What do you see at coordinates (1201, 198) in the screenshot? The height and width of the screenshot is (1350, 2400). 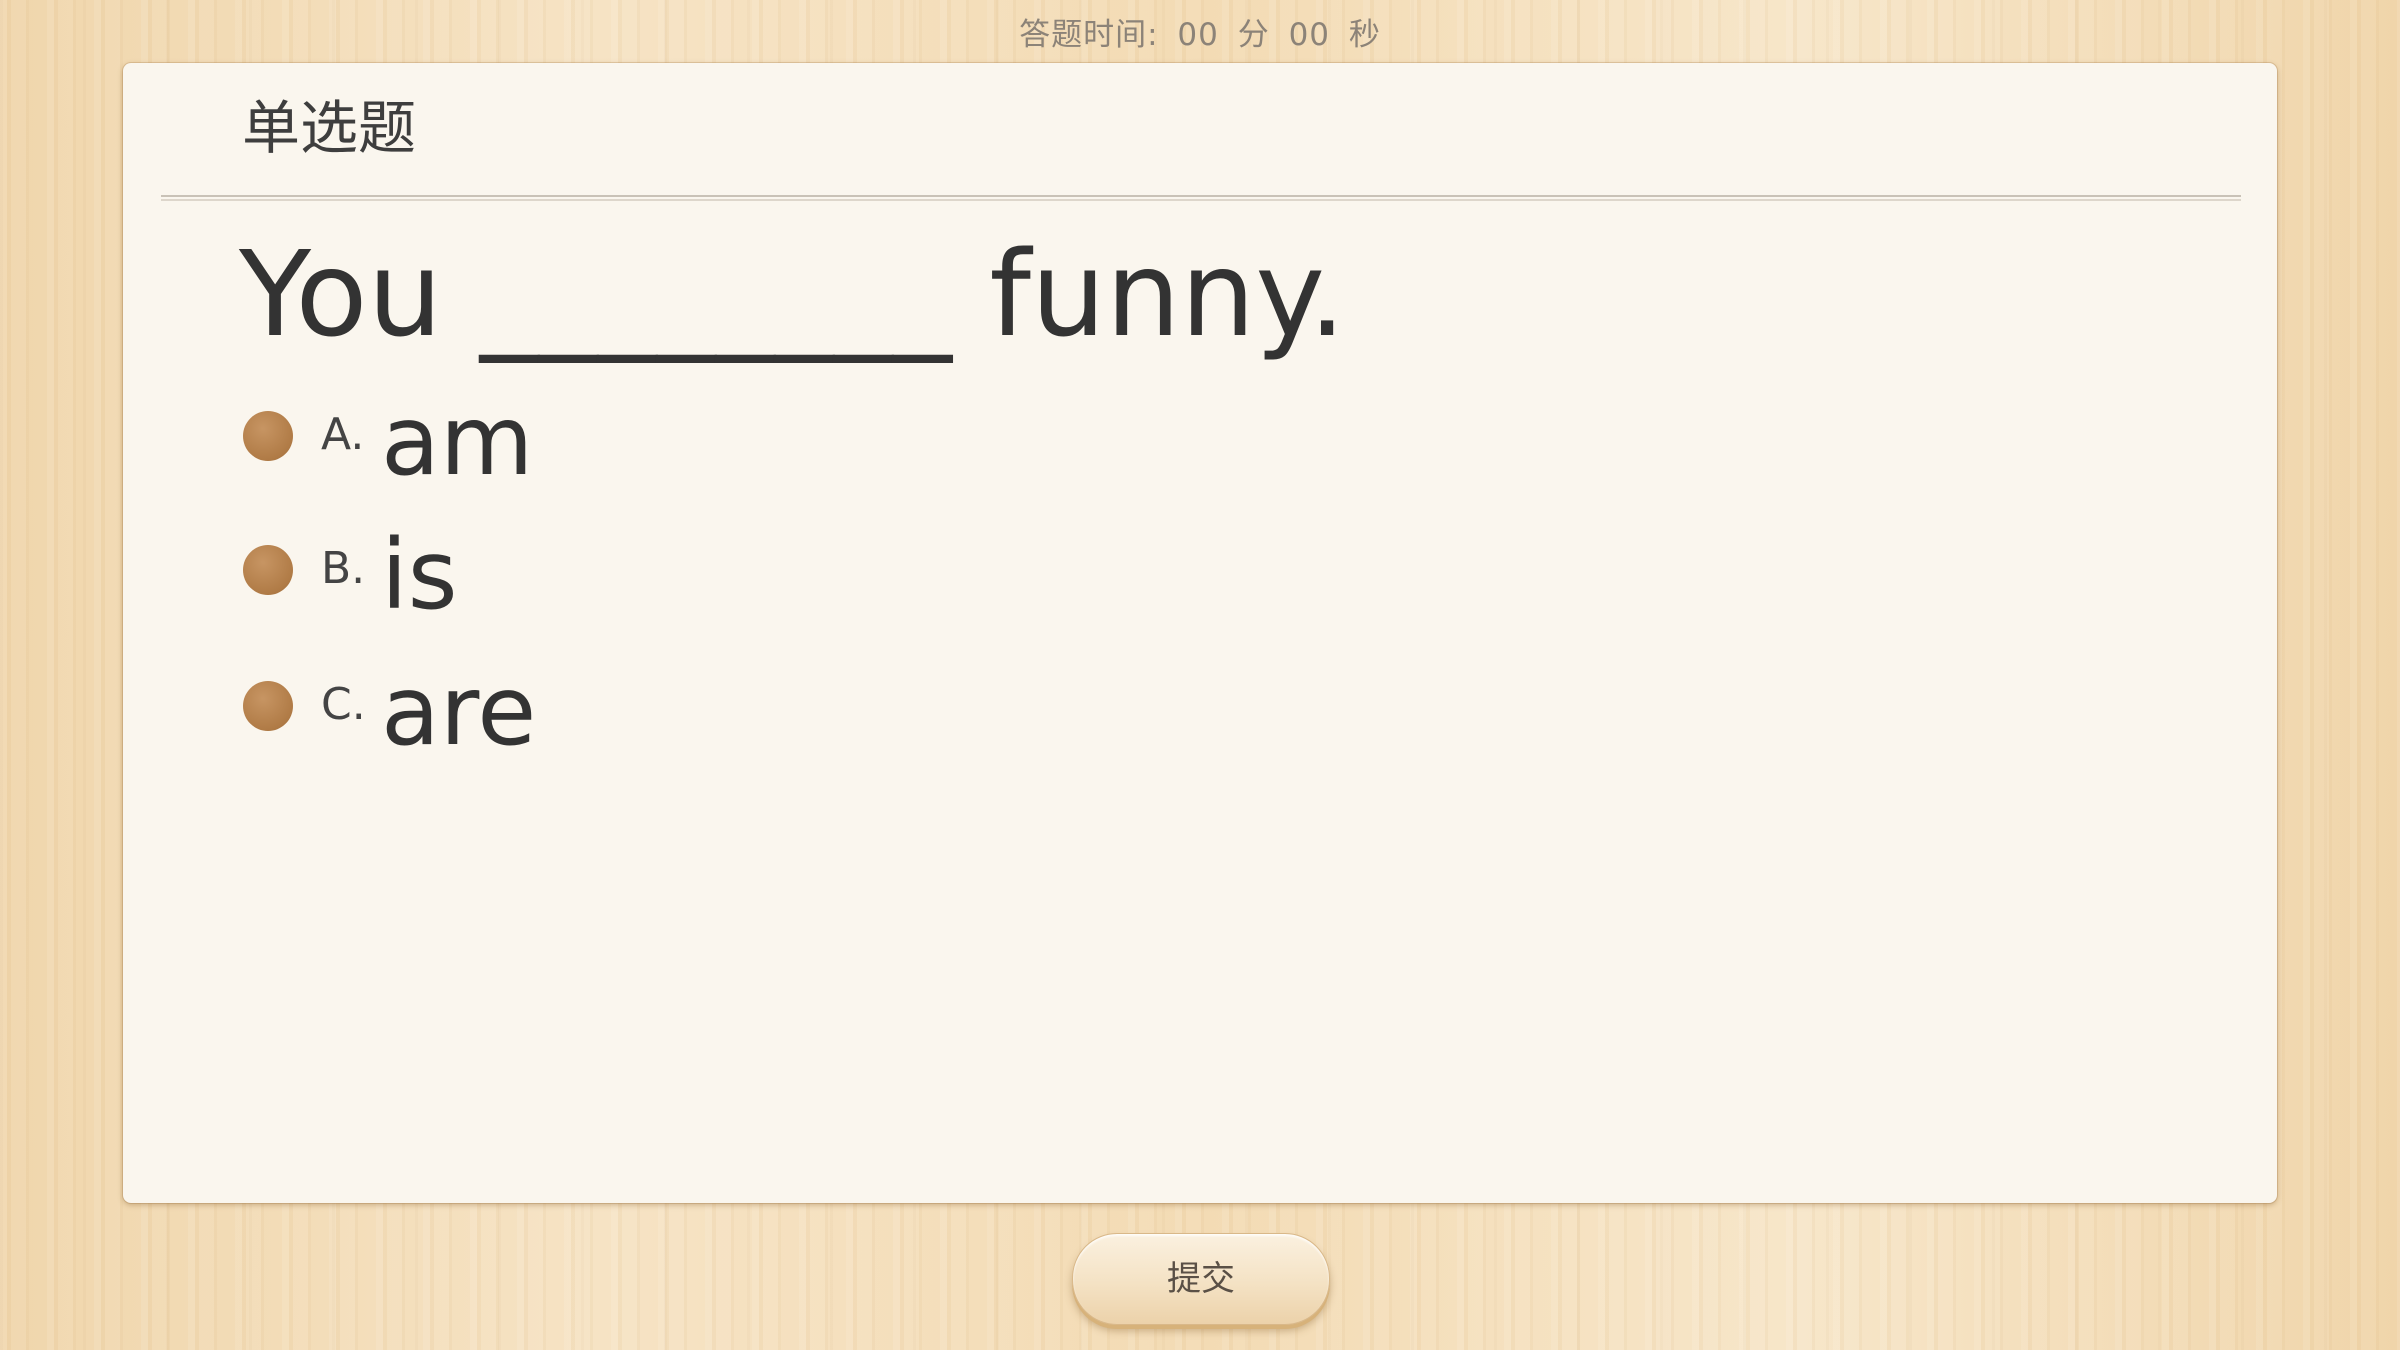 I see `title-divider` at bounding box center [1201, 198].